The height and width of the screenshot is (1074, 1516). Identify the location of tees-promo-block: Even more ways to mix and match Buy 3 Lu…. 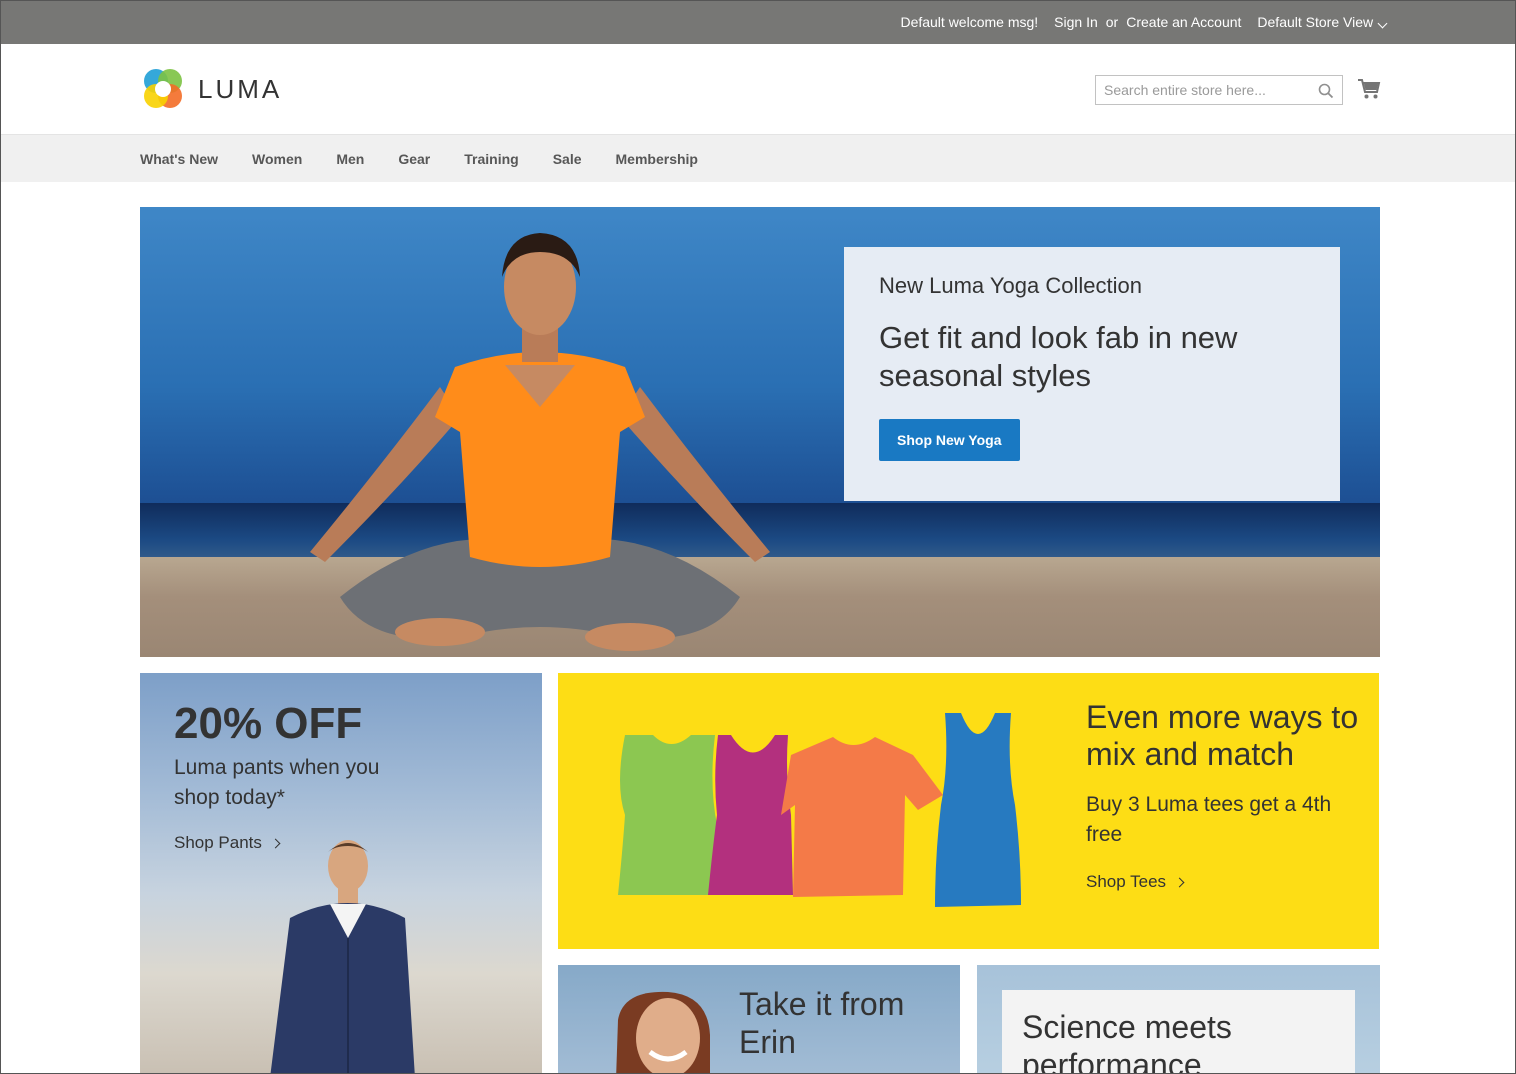
(968, 811).